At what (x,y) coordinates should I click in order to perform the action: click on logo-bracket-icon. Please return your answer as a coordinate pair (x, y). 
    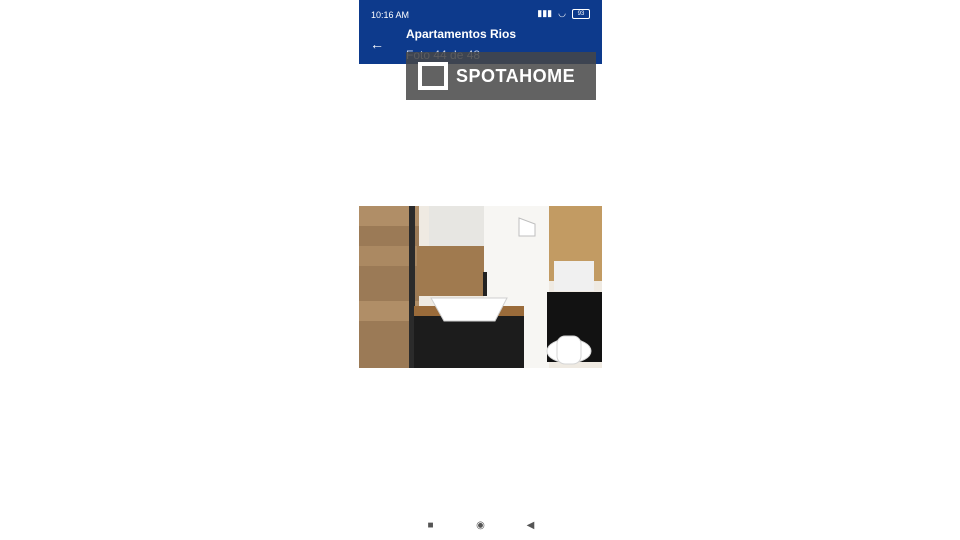
    Looking at the image, I should click on (433, 76).